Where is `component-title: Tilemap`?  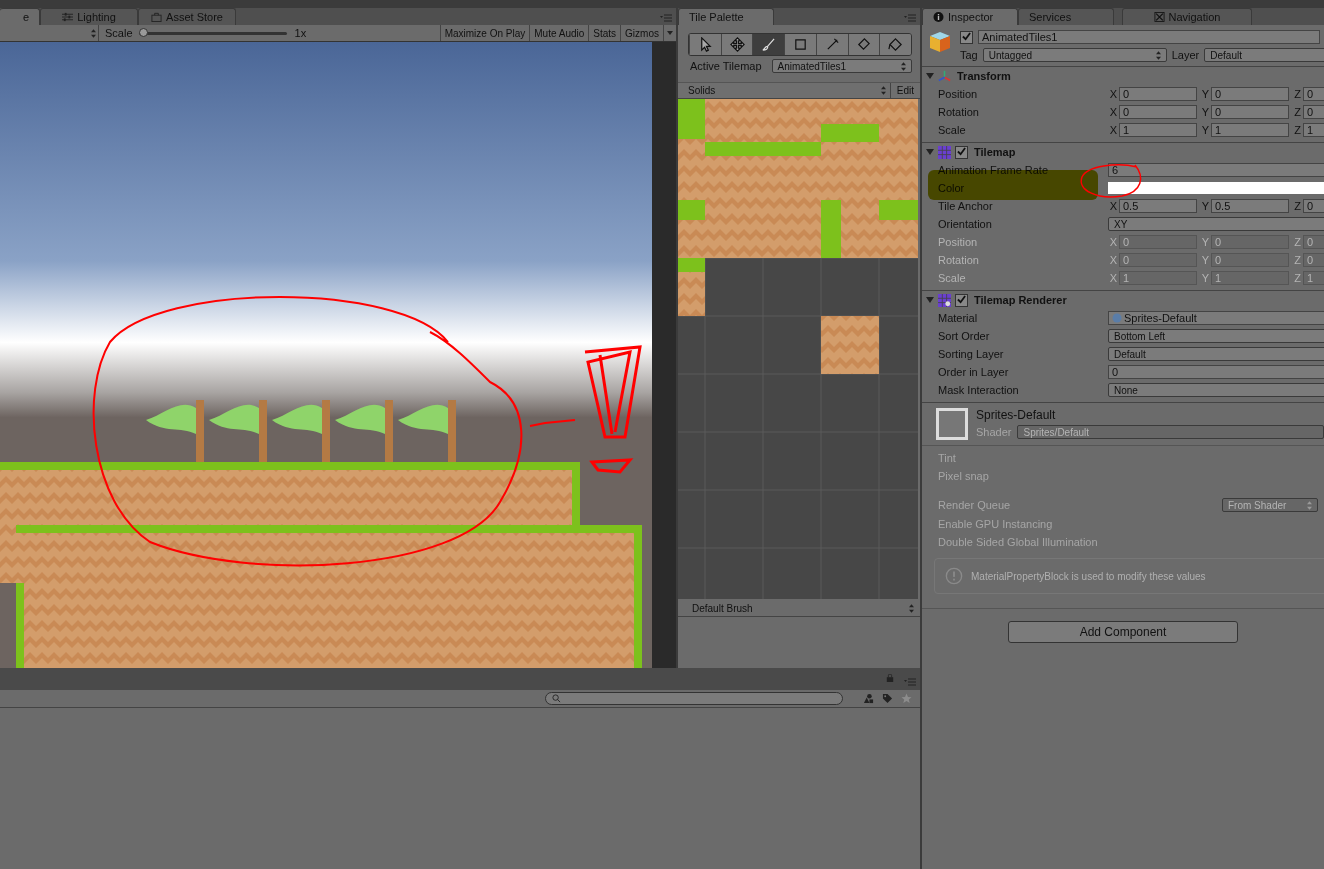 component-title: Tilemap is located at coordinates (995, 152).